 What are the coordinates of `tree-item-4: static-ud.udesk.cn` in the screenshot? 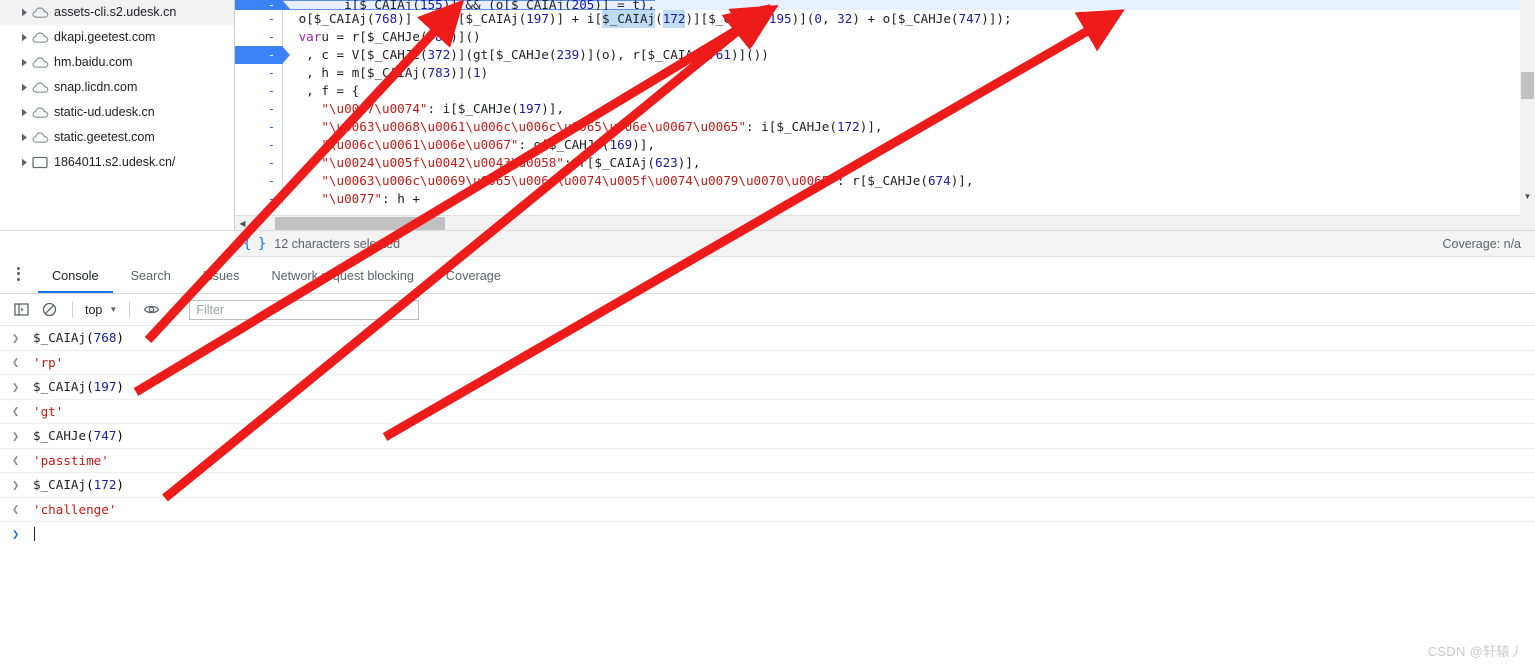 It's located at (117, 112).